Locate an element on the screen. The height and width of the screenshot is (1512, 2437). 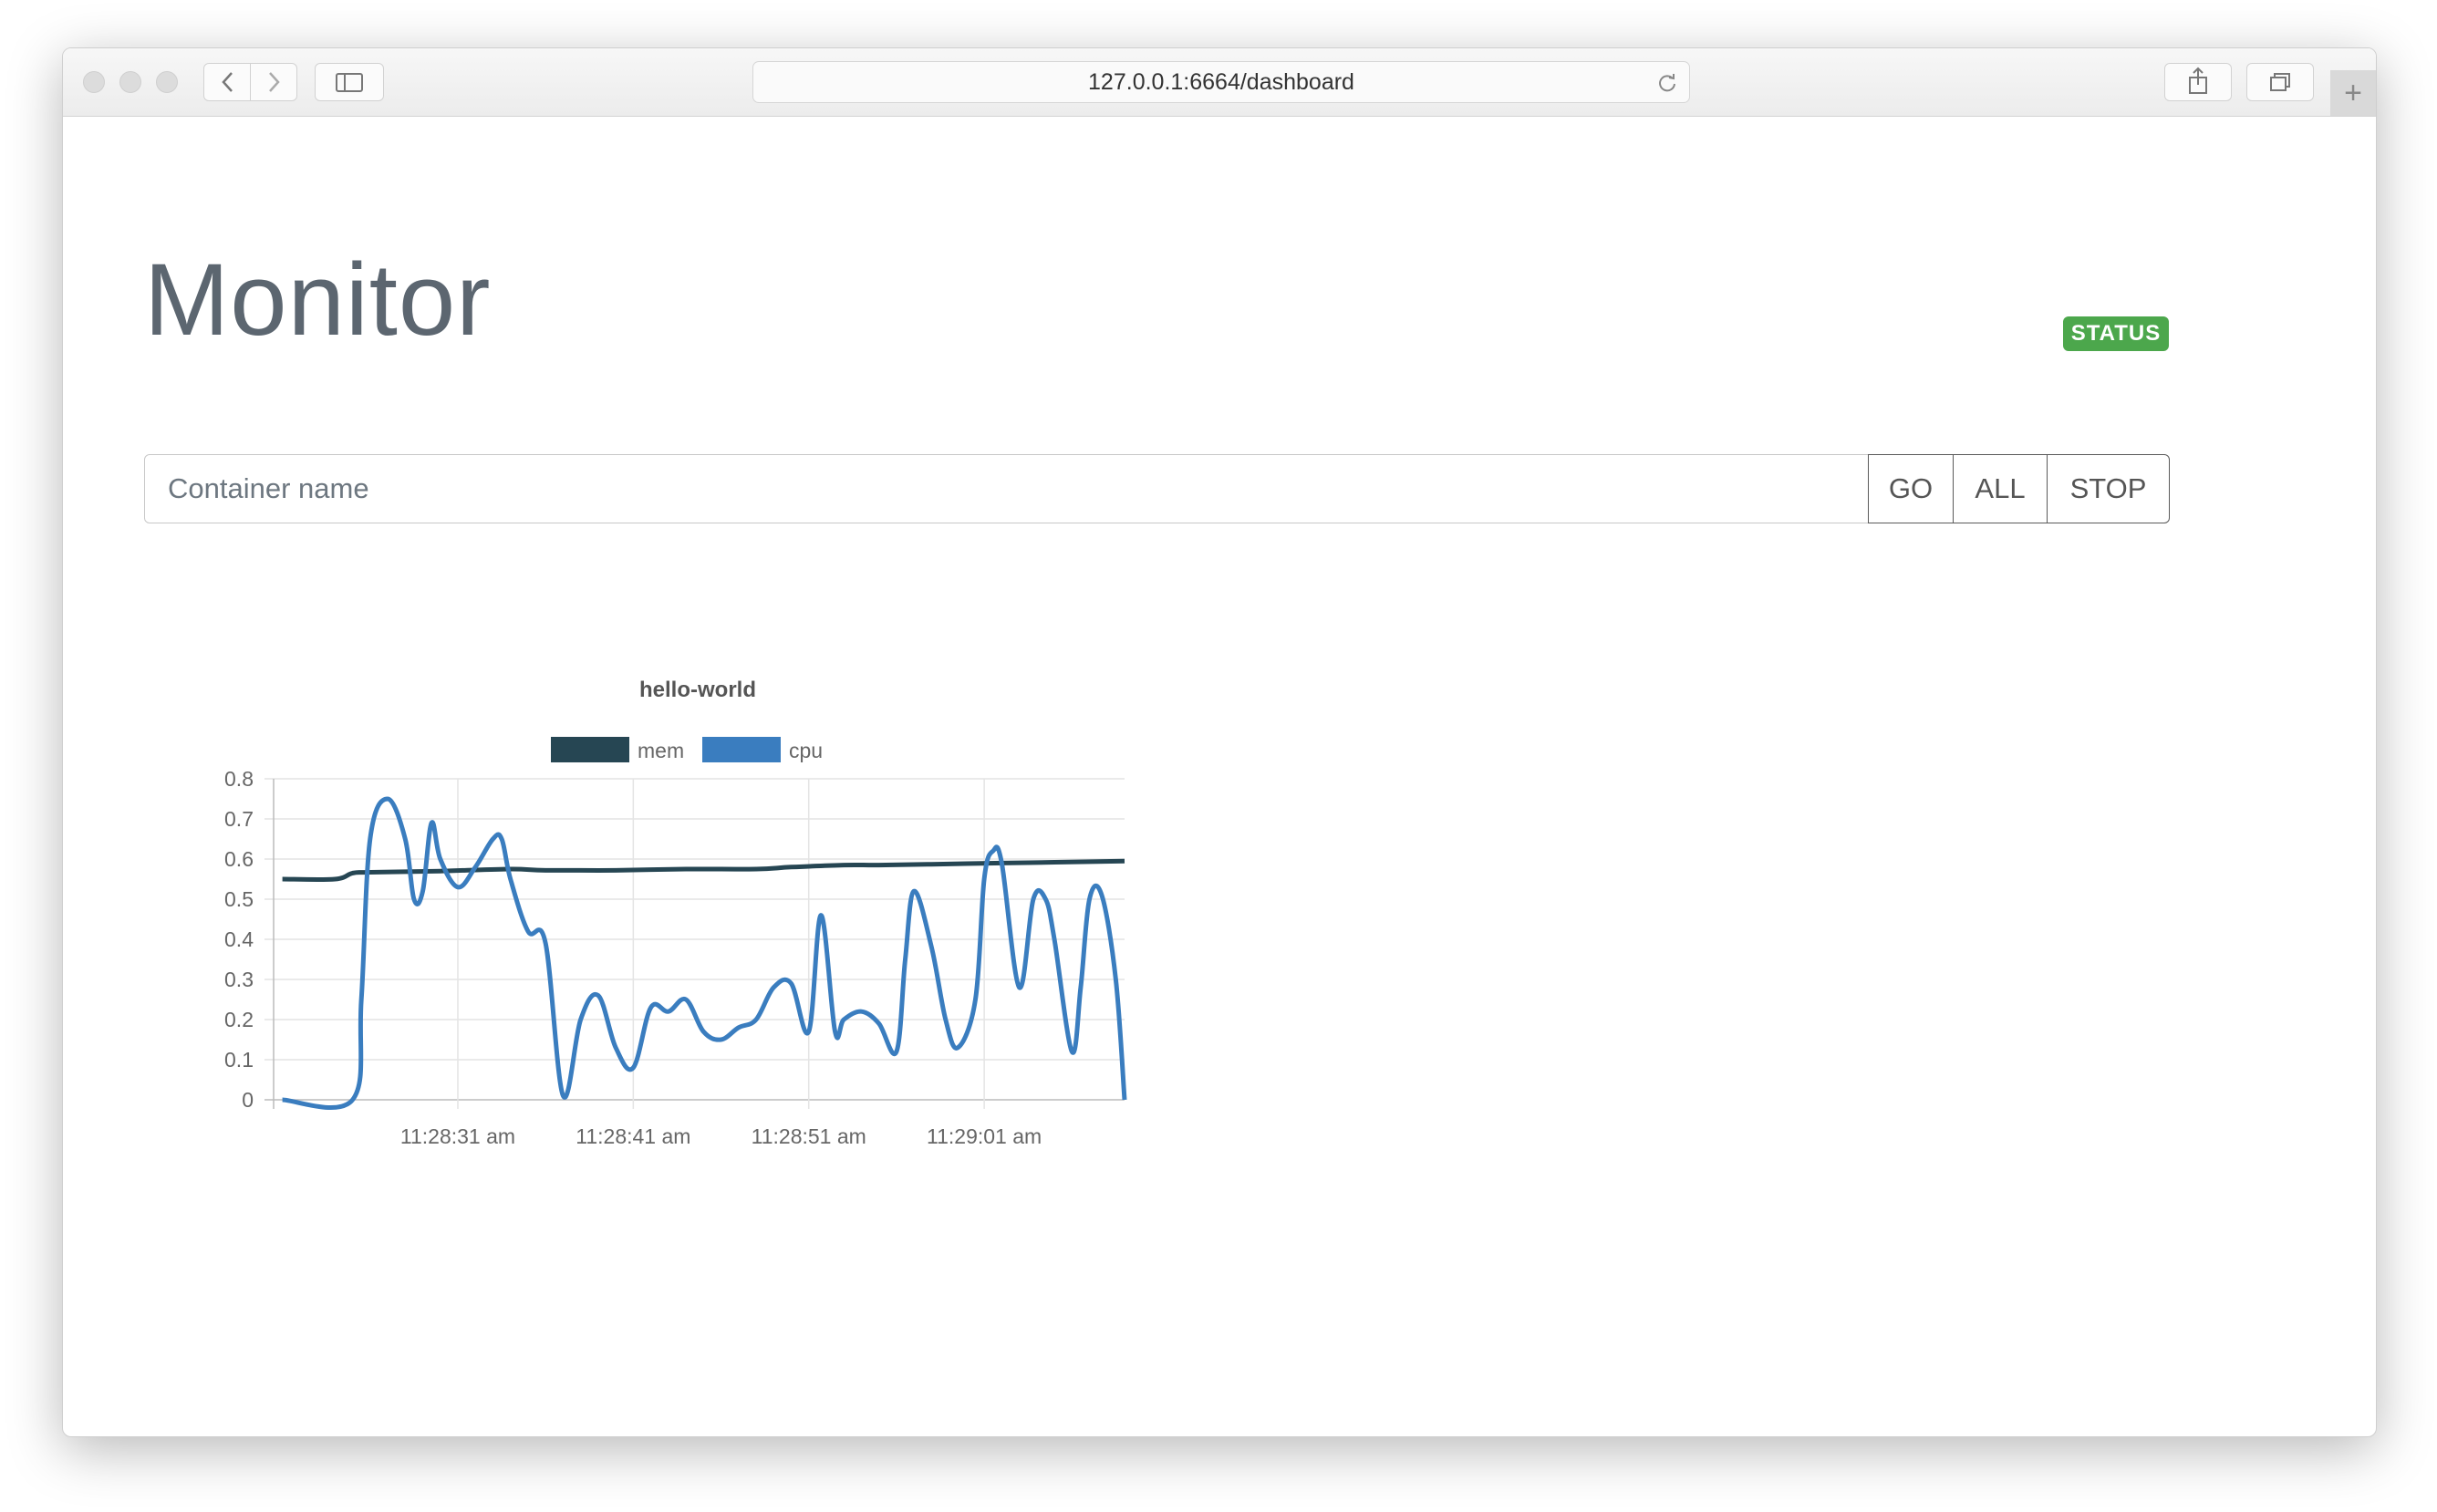
chart-title: hello-world is located at coordinates (698, 690).